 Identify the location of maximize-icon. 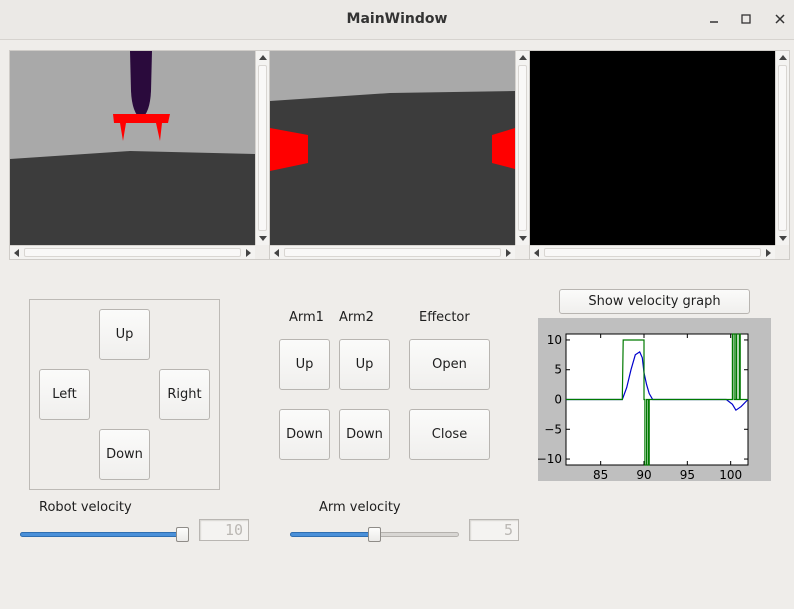
(746, 19).